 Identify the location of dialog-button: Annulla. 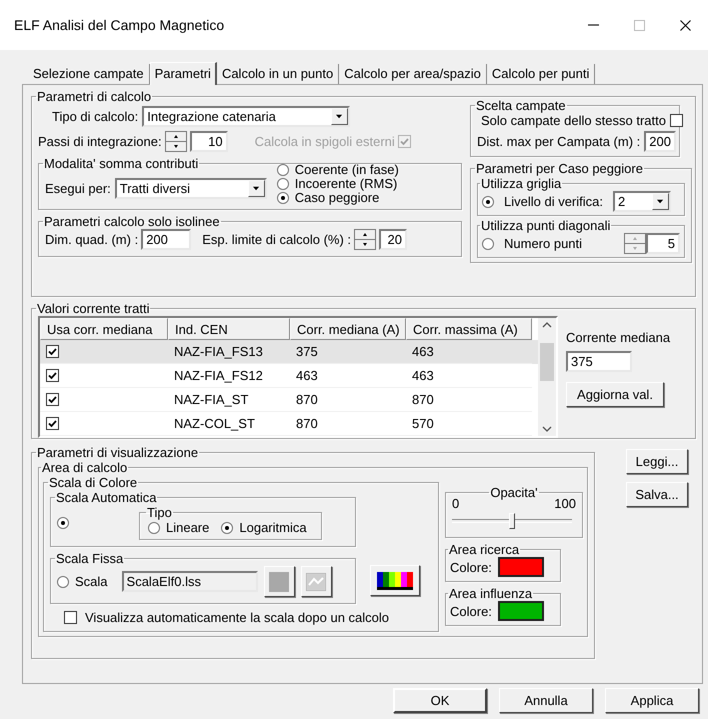
(546, 700).